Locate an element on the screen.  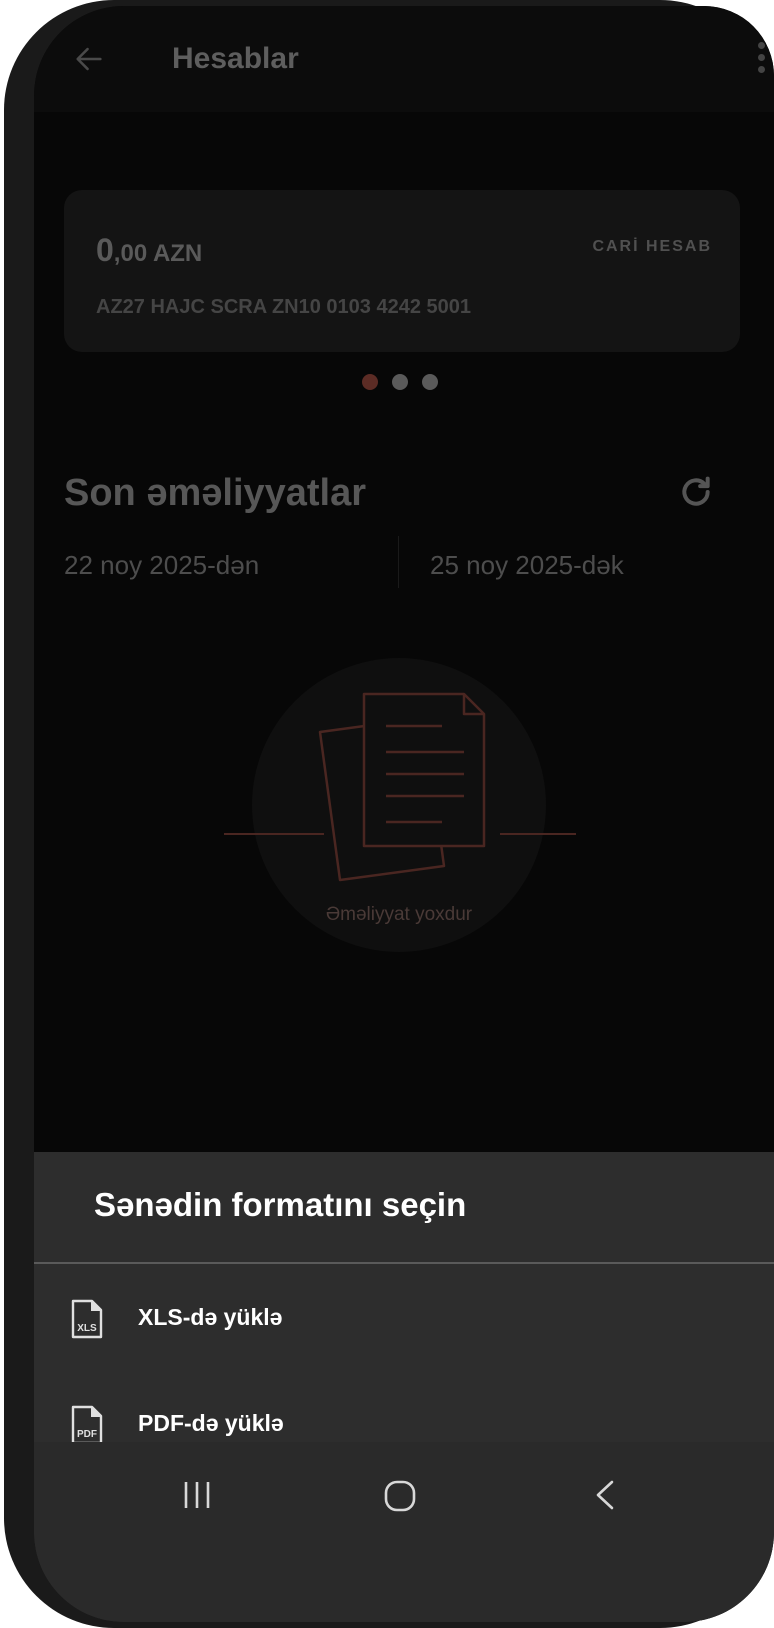
download-xls-option: XLS XLS-də yüklə is located at coordinates (404, 1322).